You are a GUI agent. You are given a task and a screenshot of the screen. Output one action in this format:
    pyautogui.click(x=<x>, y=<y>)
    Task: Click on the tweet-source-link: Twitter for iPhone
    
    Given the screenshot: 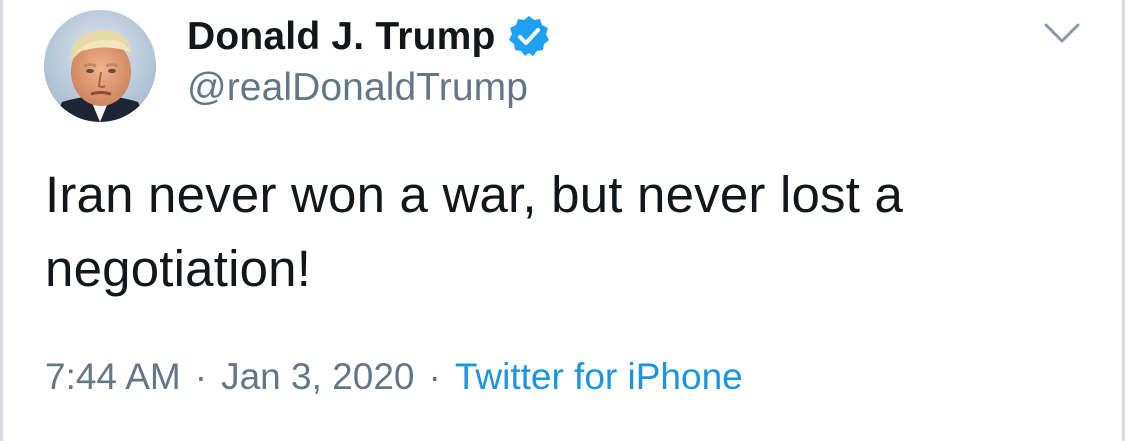 What is the action you would take?
    pyautogui.click(x=599, y=377)
    